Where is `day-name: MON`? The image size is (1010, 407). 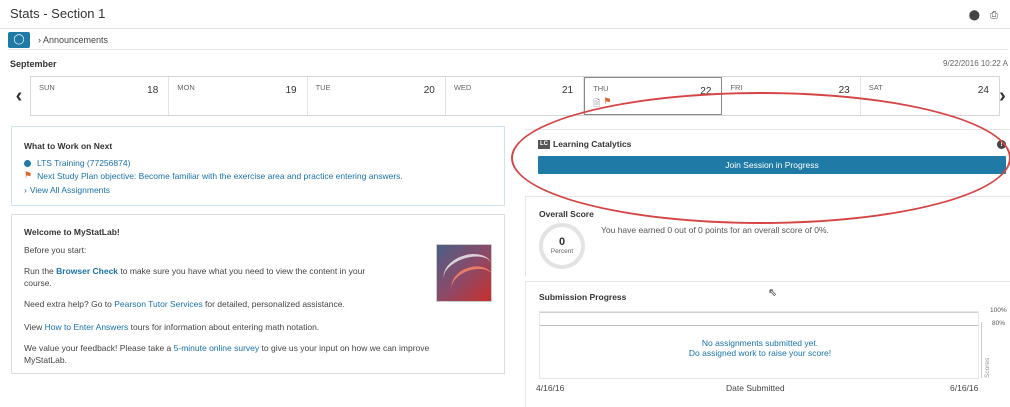 day-name: MON is located at coordinates (186, 87).